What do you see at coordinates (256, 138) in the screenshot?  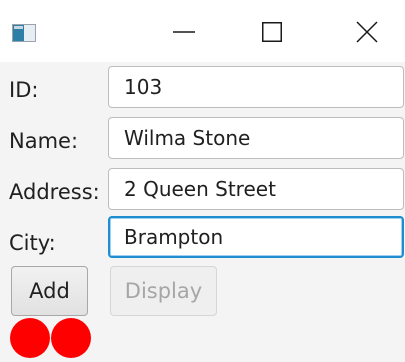 I see `name-field: Wilma Stone` at bounding box center [256, 138].